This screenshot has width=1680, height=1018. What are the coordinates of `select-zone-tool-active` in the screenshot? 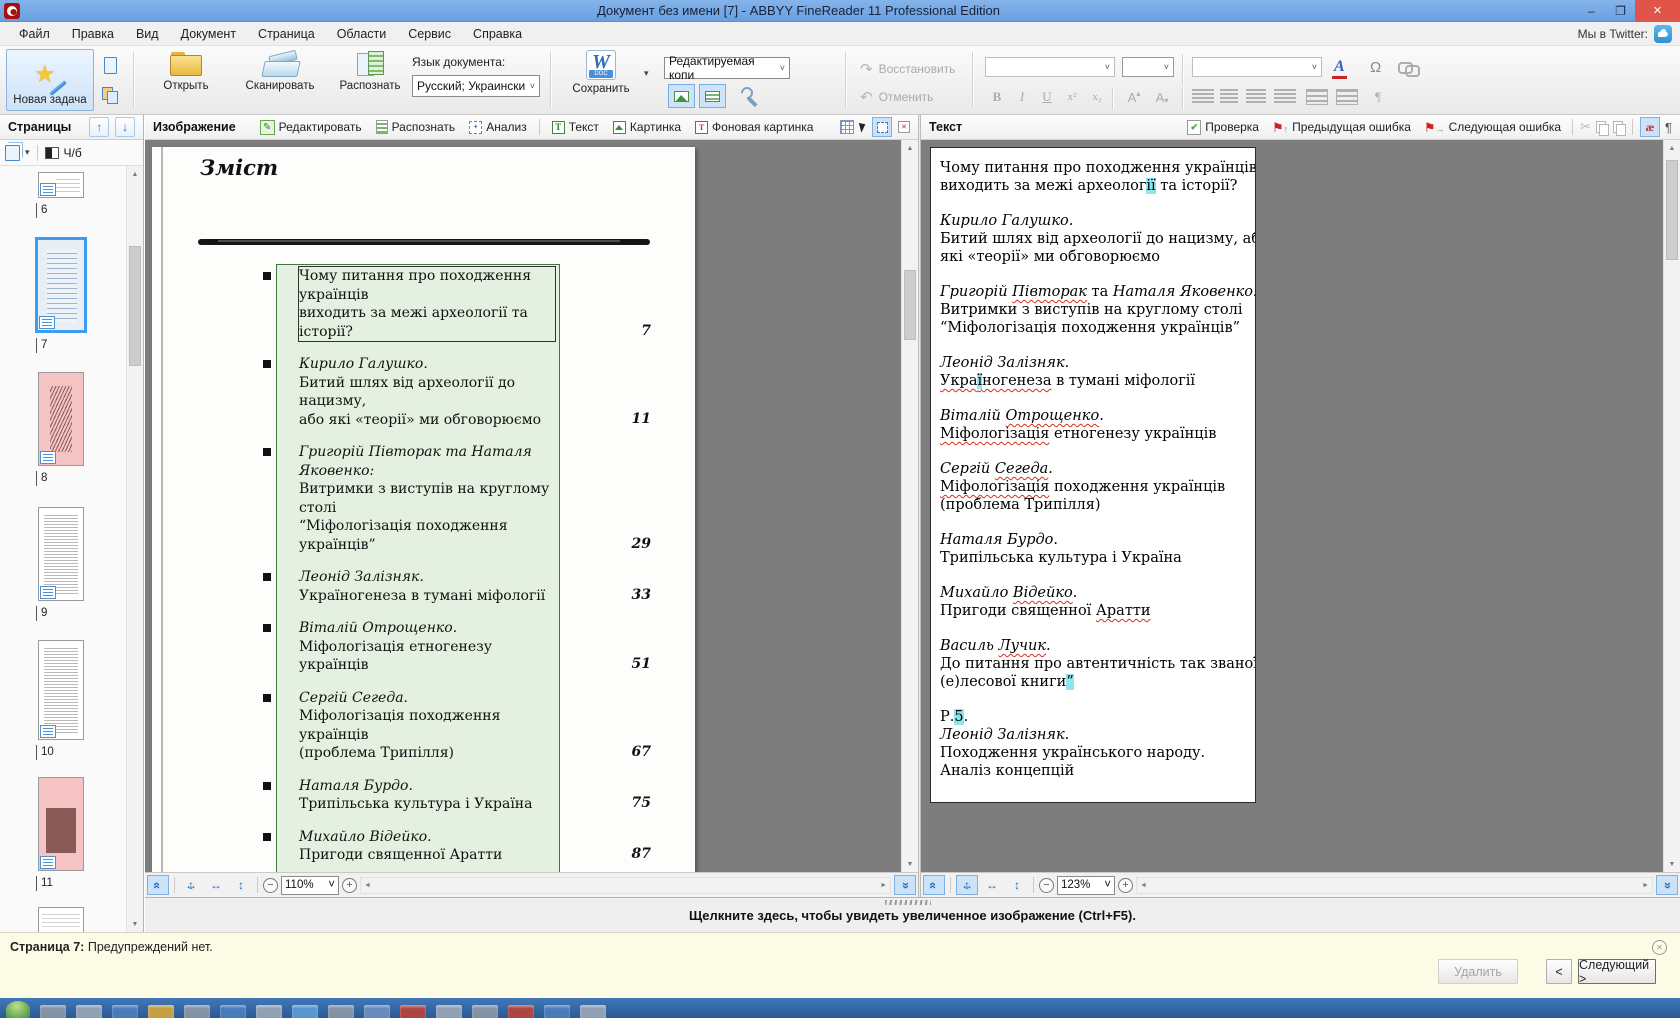 It's located at (882, 127).